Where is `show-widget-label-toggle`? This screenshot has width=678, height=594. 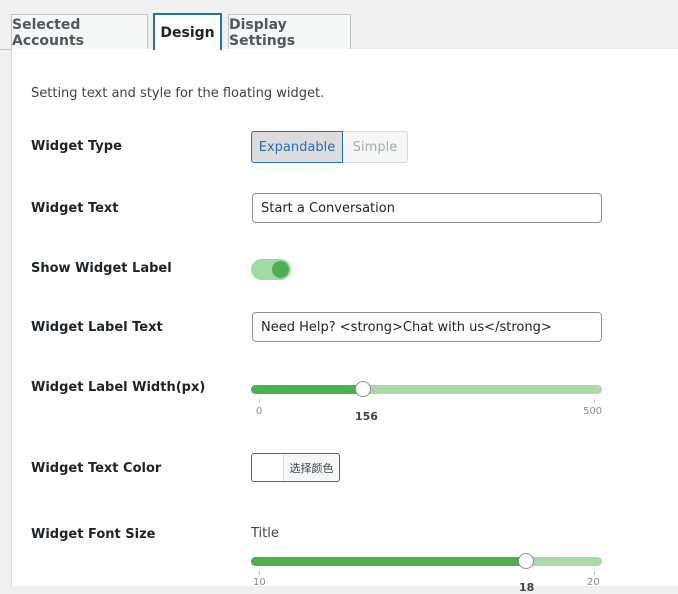 show-widget-label-toggle is located at coordinates (271, 269).